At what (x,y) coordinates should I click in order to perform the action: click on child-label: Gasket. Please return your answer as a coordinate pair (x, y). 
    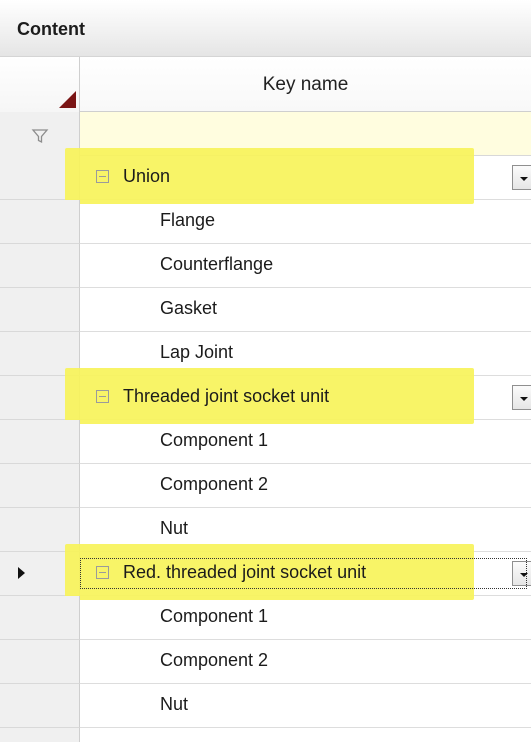
    Looking at the image, I should click on (189, 308).